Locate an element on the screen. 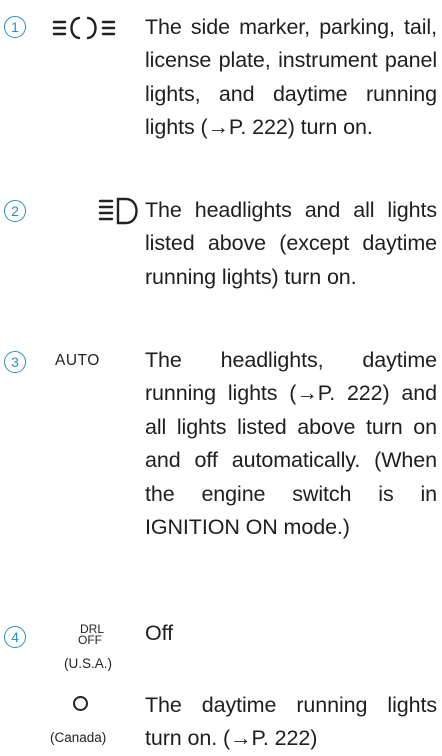 The width and height of the screenshot is (442, 756). item-number: 3 is located at coordinates (15, 362).